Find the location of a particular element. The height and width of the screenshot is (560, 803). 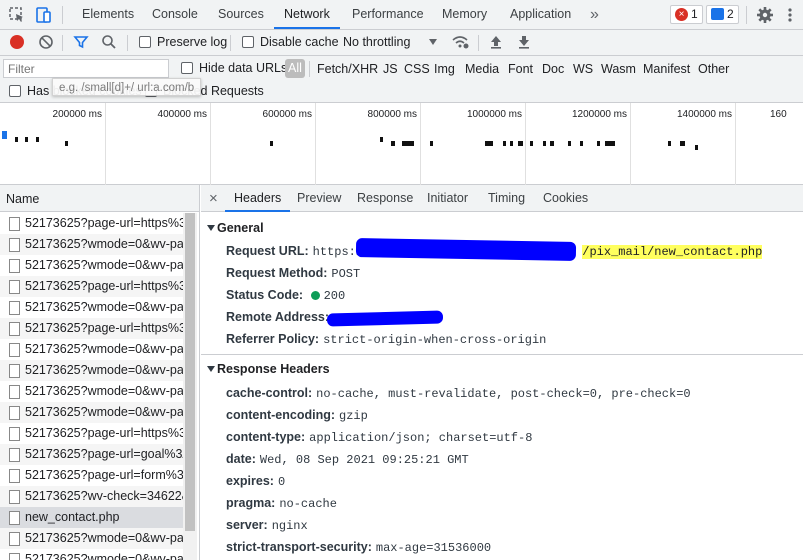

tab-elements: Elements is located at coordinates (108, 14).